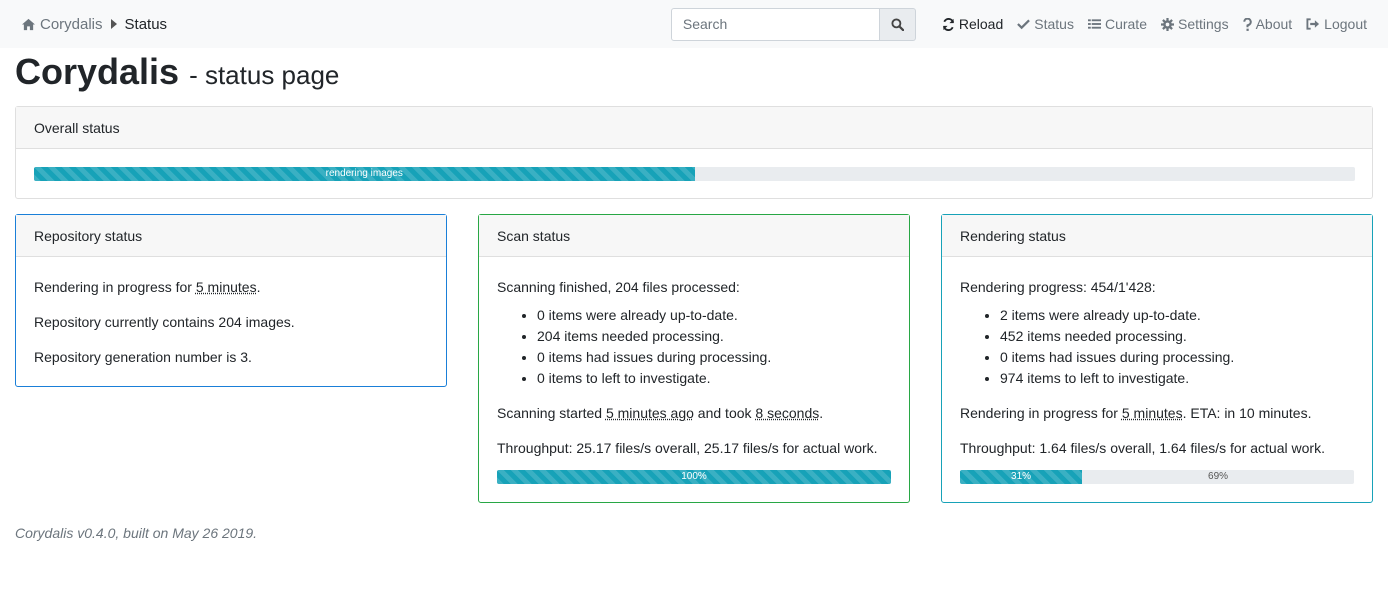 Image resolution: width=1388 pixels, height=593 pixels. What do you see at coordinates (1203, 24) in the screenshot?
I see `nav-settings-label: Settings` at bounding box center [1203, 24].